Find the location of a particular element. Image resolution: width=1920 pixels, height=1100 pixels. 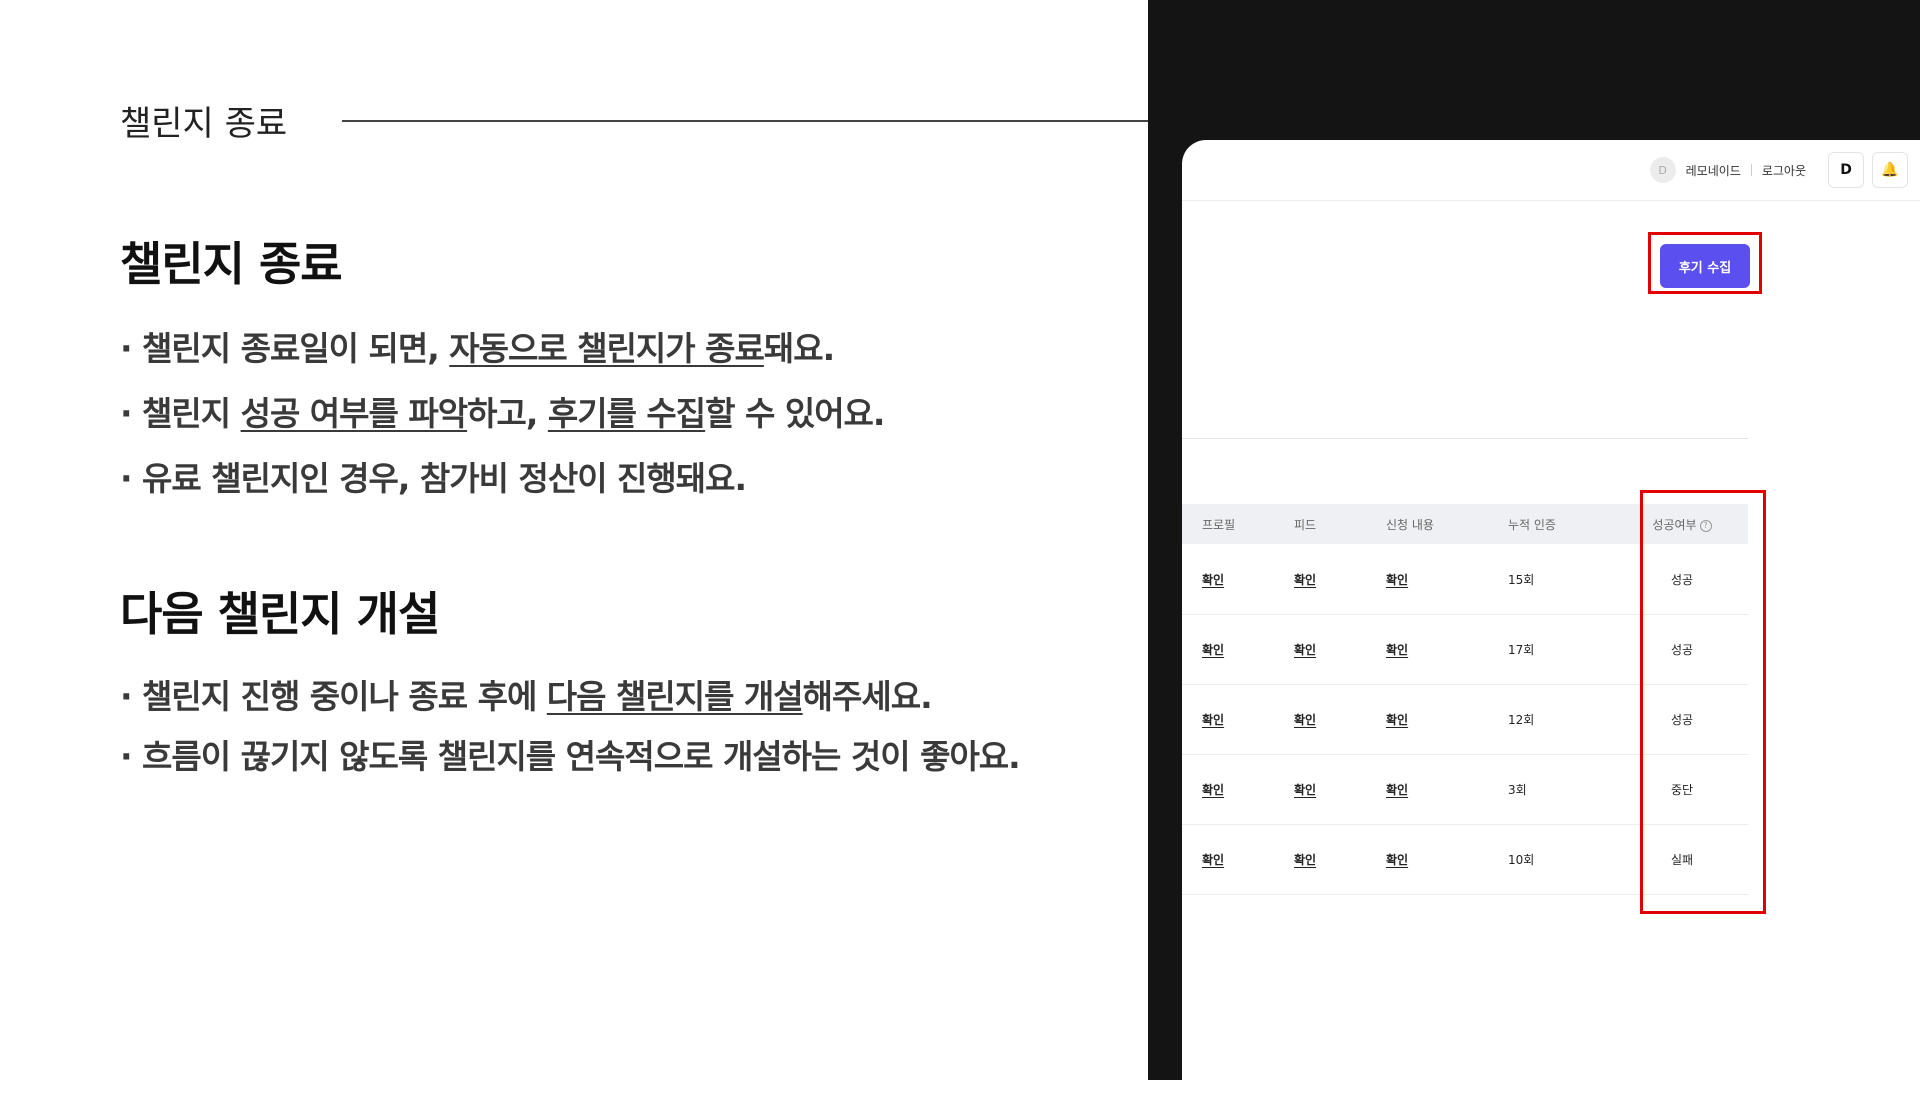

bullet-item: · 챌린지 진행 중이나 종료 후에 다음 챌린지를 개설해주세요. is located at coordinates (526, 696).